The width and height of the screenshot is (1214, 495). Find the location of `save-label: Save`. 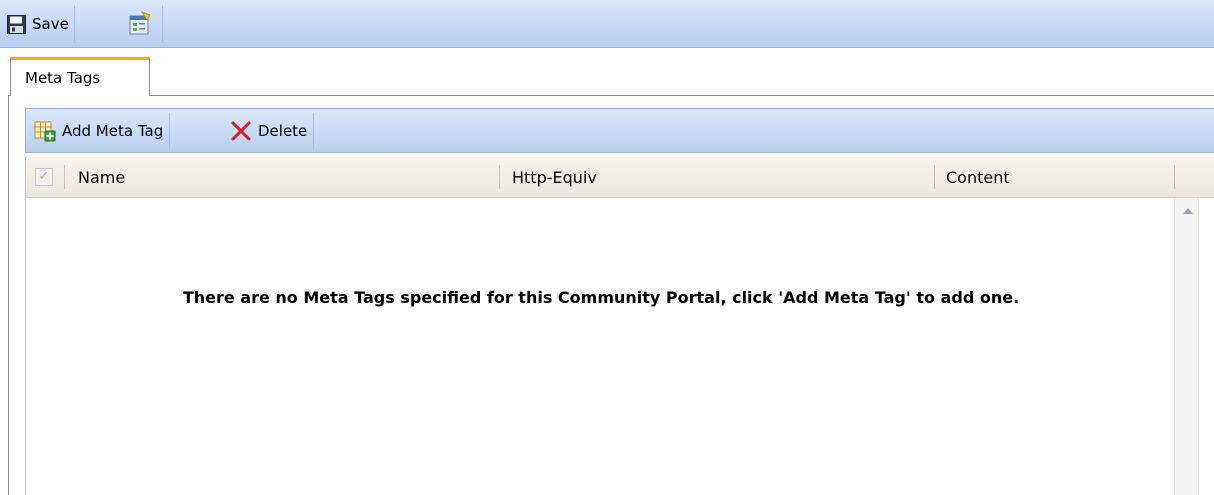

save-label: Save is located at coordinates (50, 24).